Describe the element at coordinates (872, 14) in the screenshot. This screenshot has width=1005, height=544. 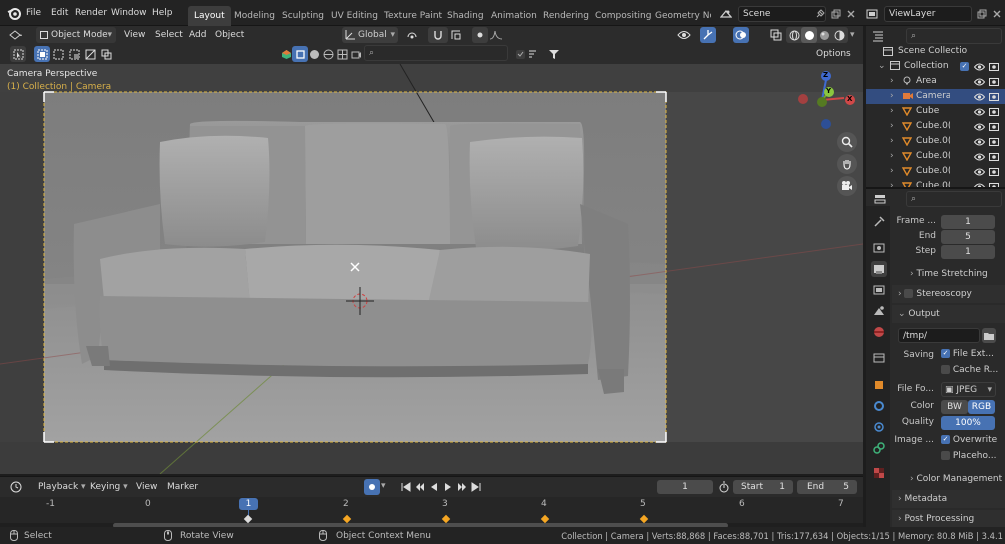
I see `view-layer-icon` at that location.